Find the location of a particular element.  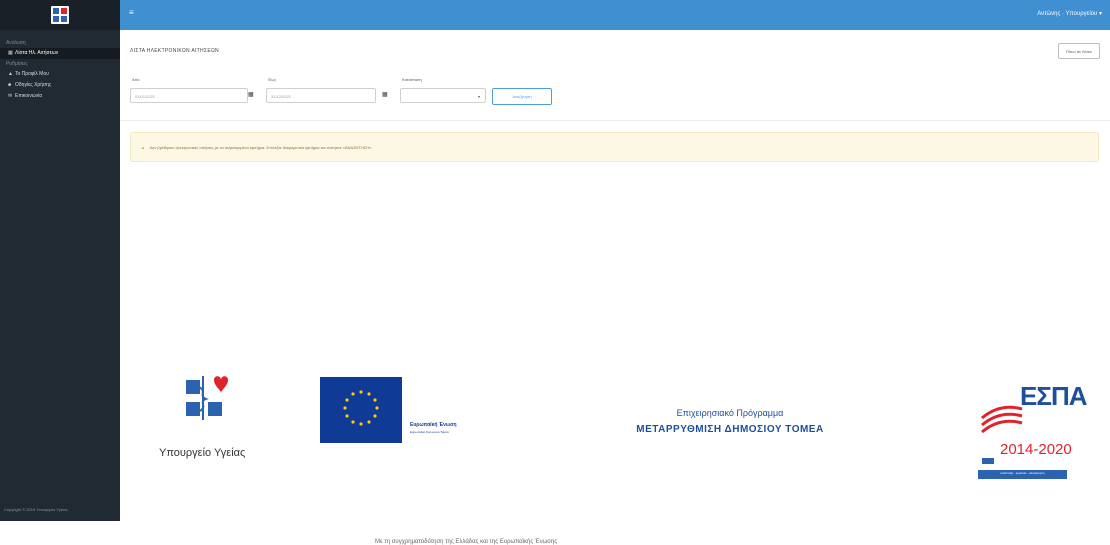

espa-title: ΕΣΠΑ is located at coordinates (1053, 396).